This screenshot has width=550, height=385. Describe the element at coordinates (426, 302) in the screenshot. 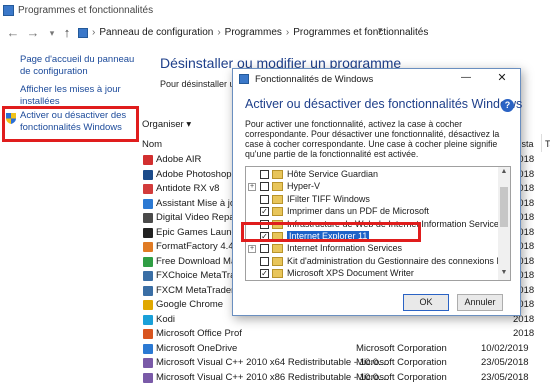

I see `ok-button: OK` at that location.